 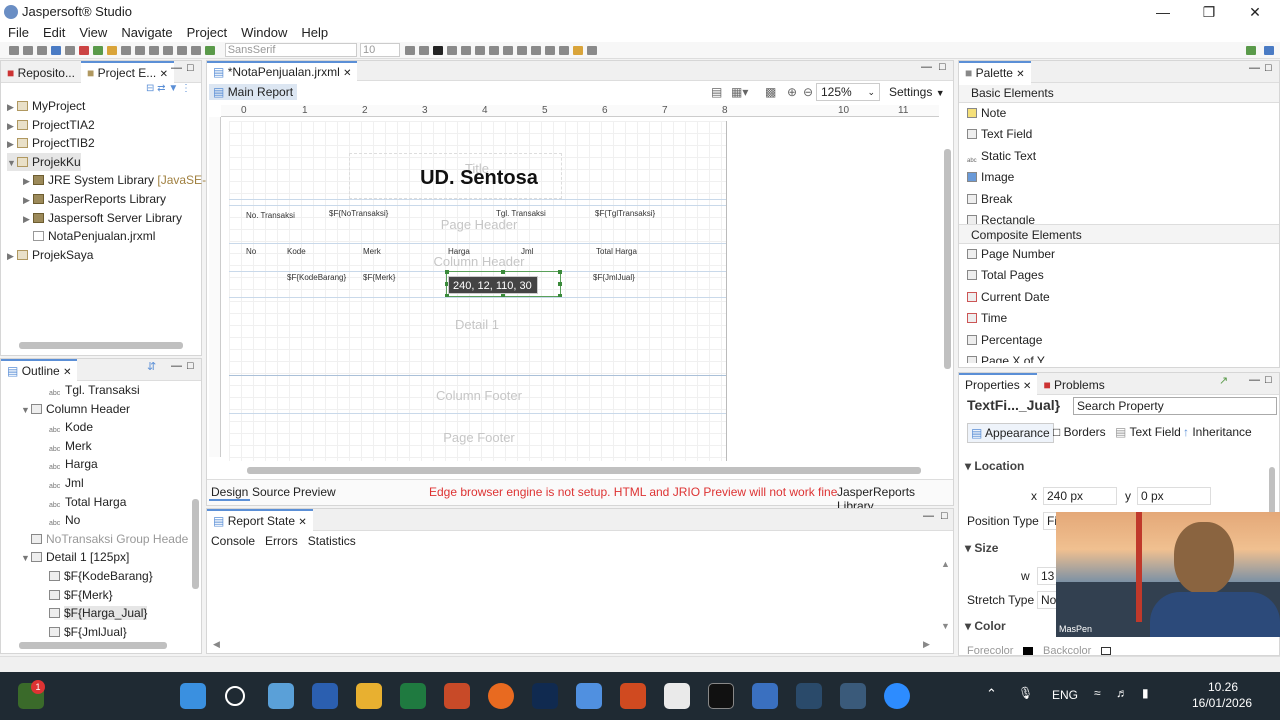 What do you see at coordinates (945, 564) in the screenshot?
I see `scroll-up-icon: ▲` at bounding box center [945, 564].